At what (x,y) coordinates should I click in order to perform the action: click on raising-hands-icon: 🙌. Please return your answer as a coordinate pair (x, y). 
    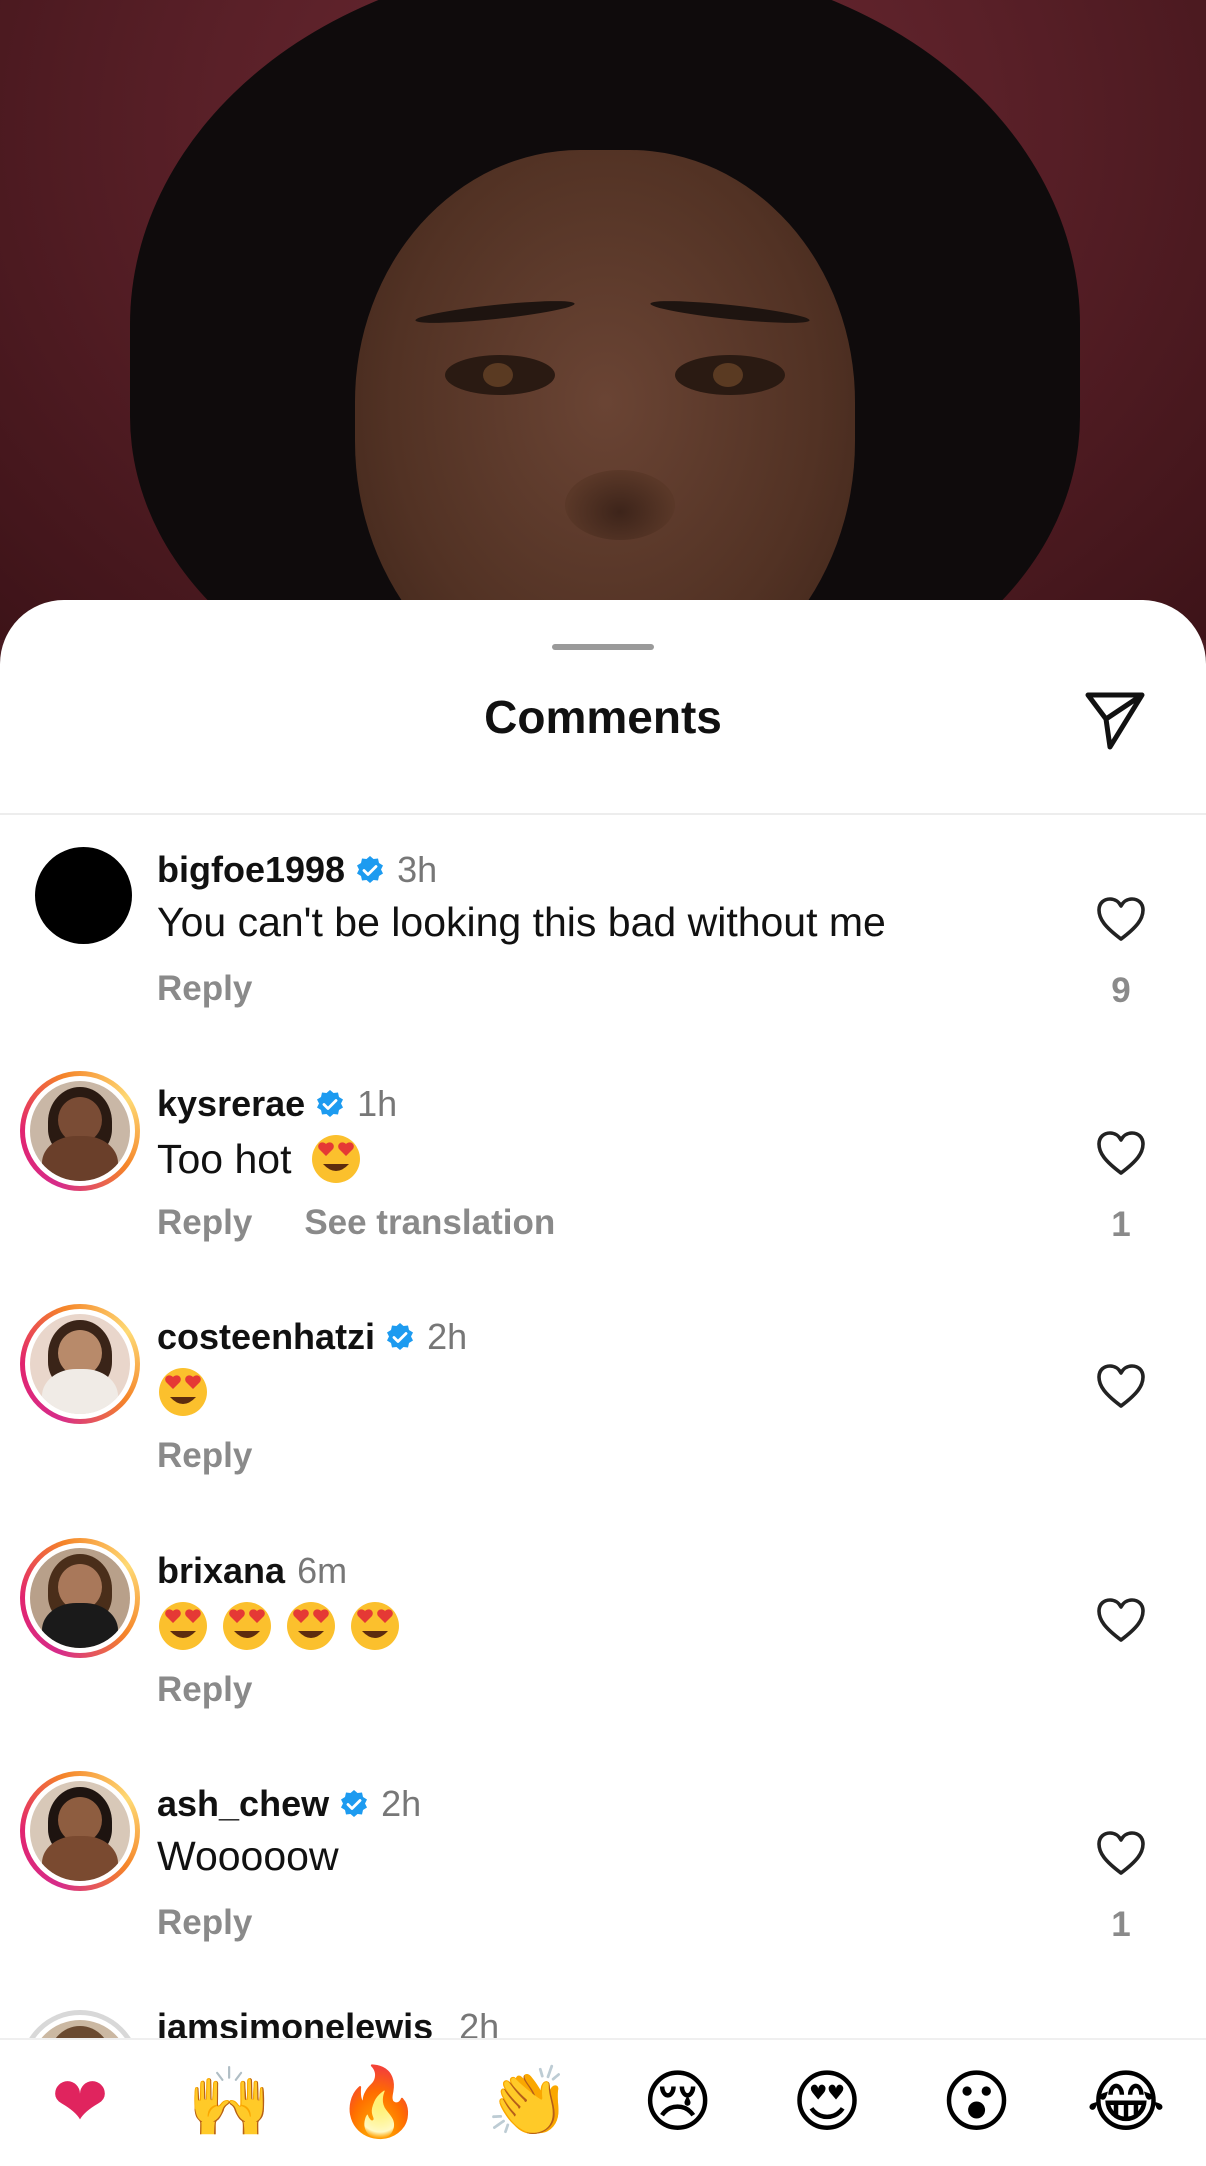
    Looking at the image, I should click on (229, 2103).